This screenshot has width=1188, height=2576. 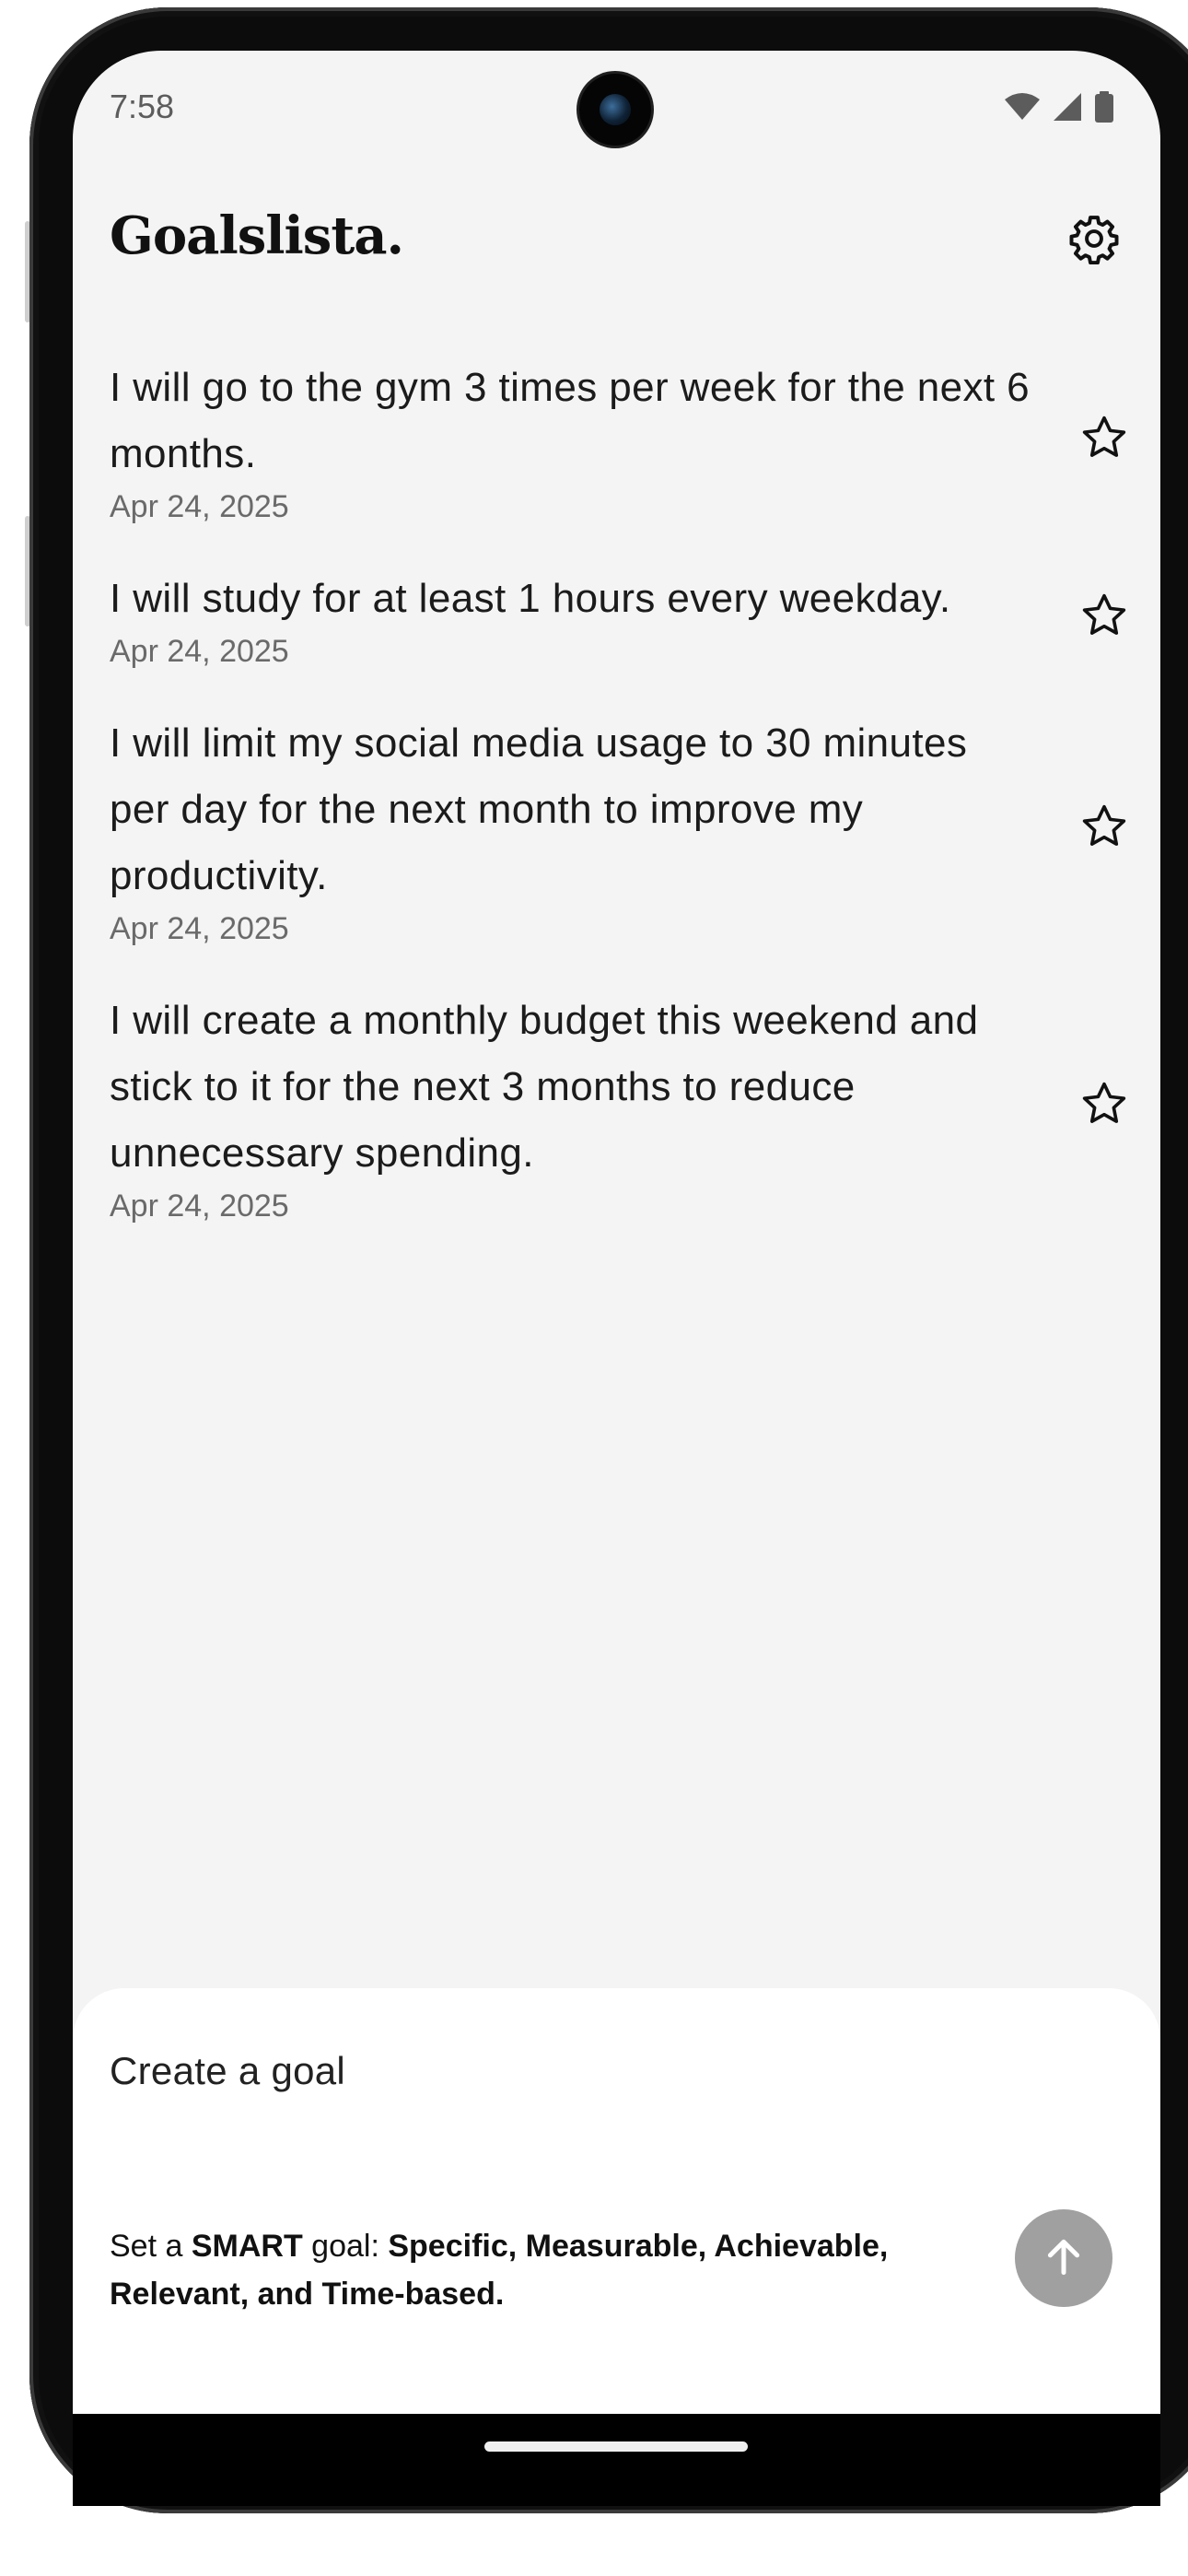 I want to click on settings-button, so click(x=1094, y=240).